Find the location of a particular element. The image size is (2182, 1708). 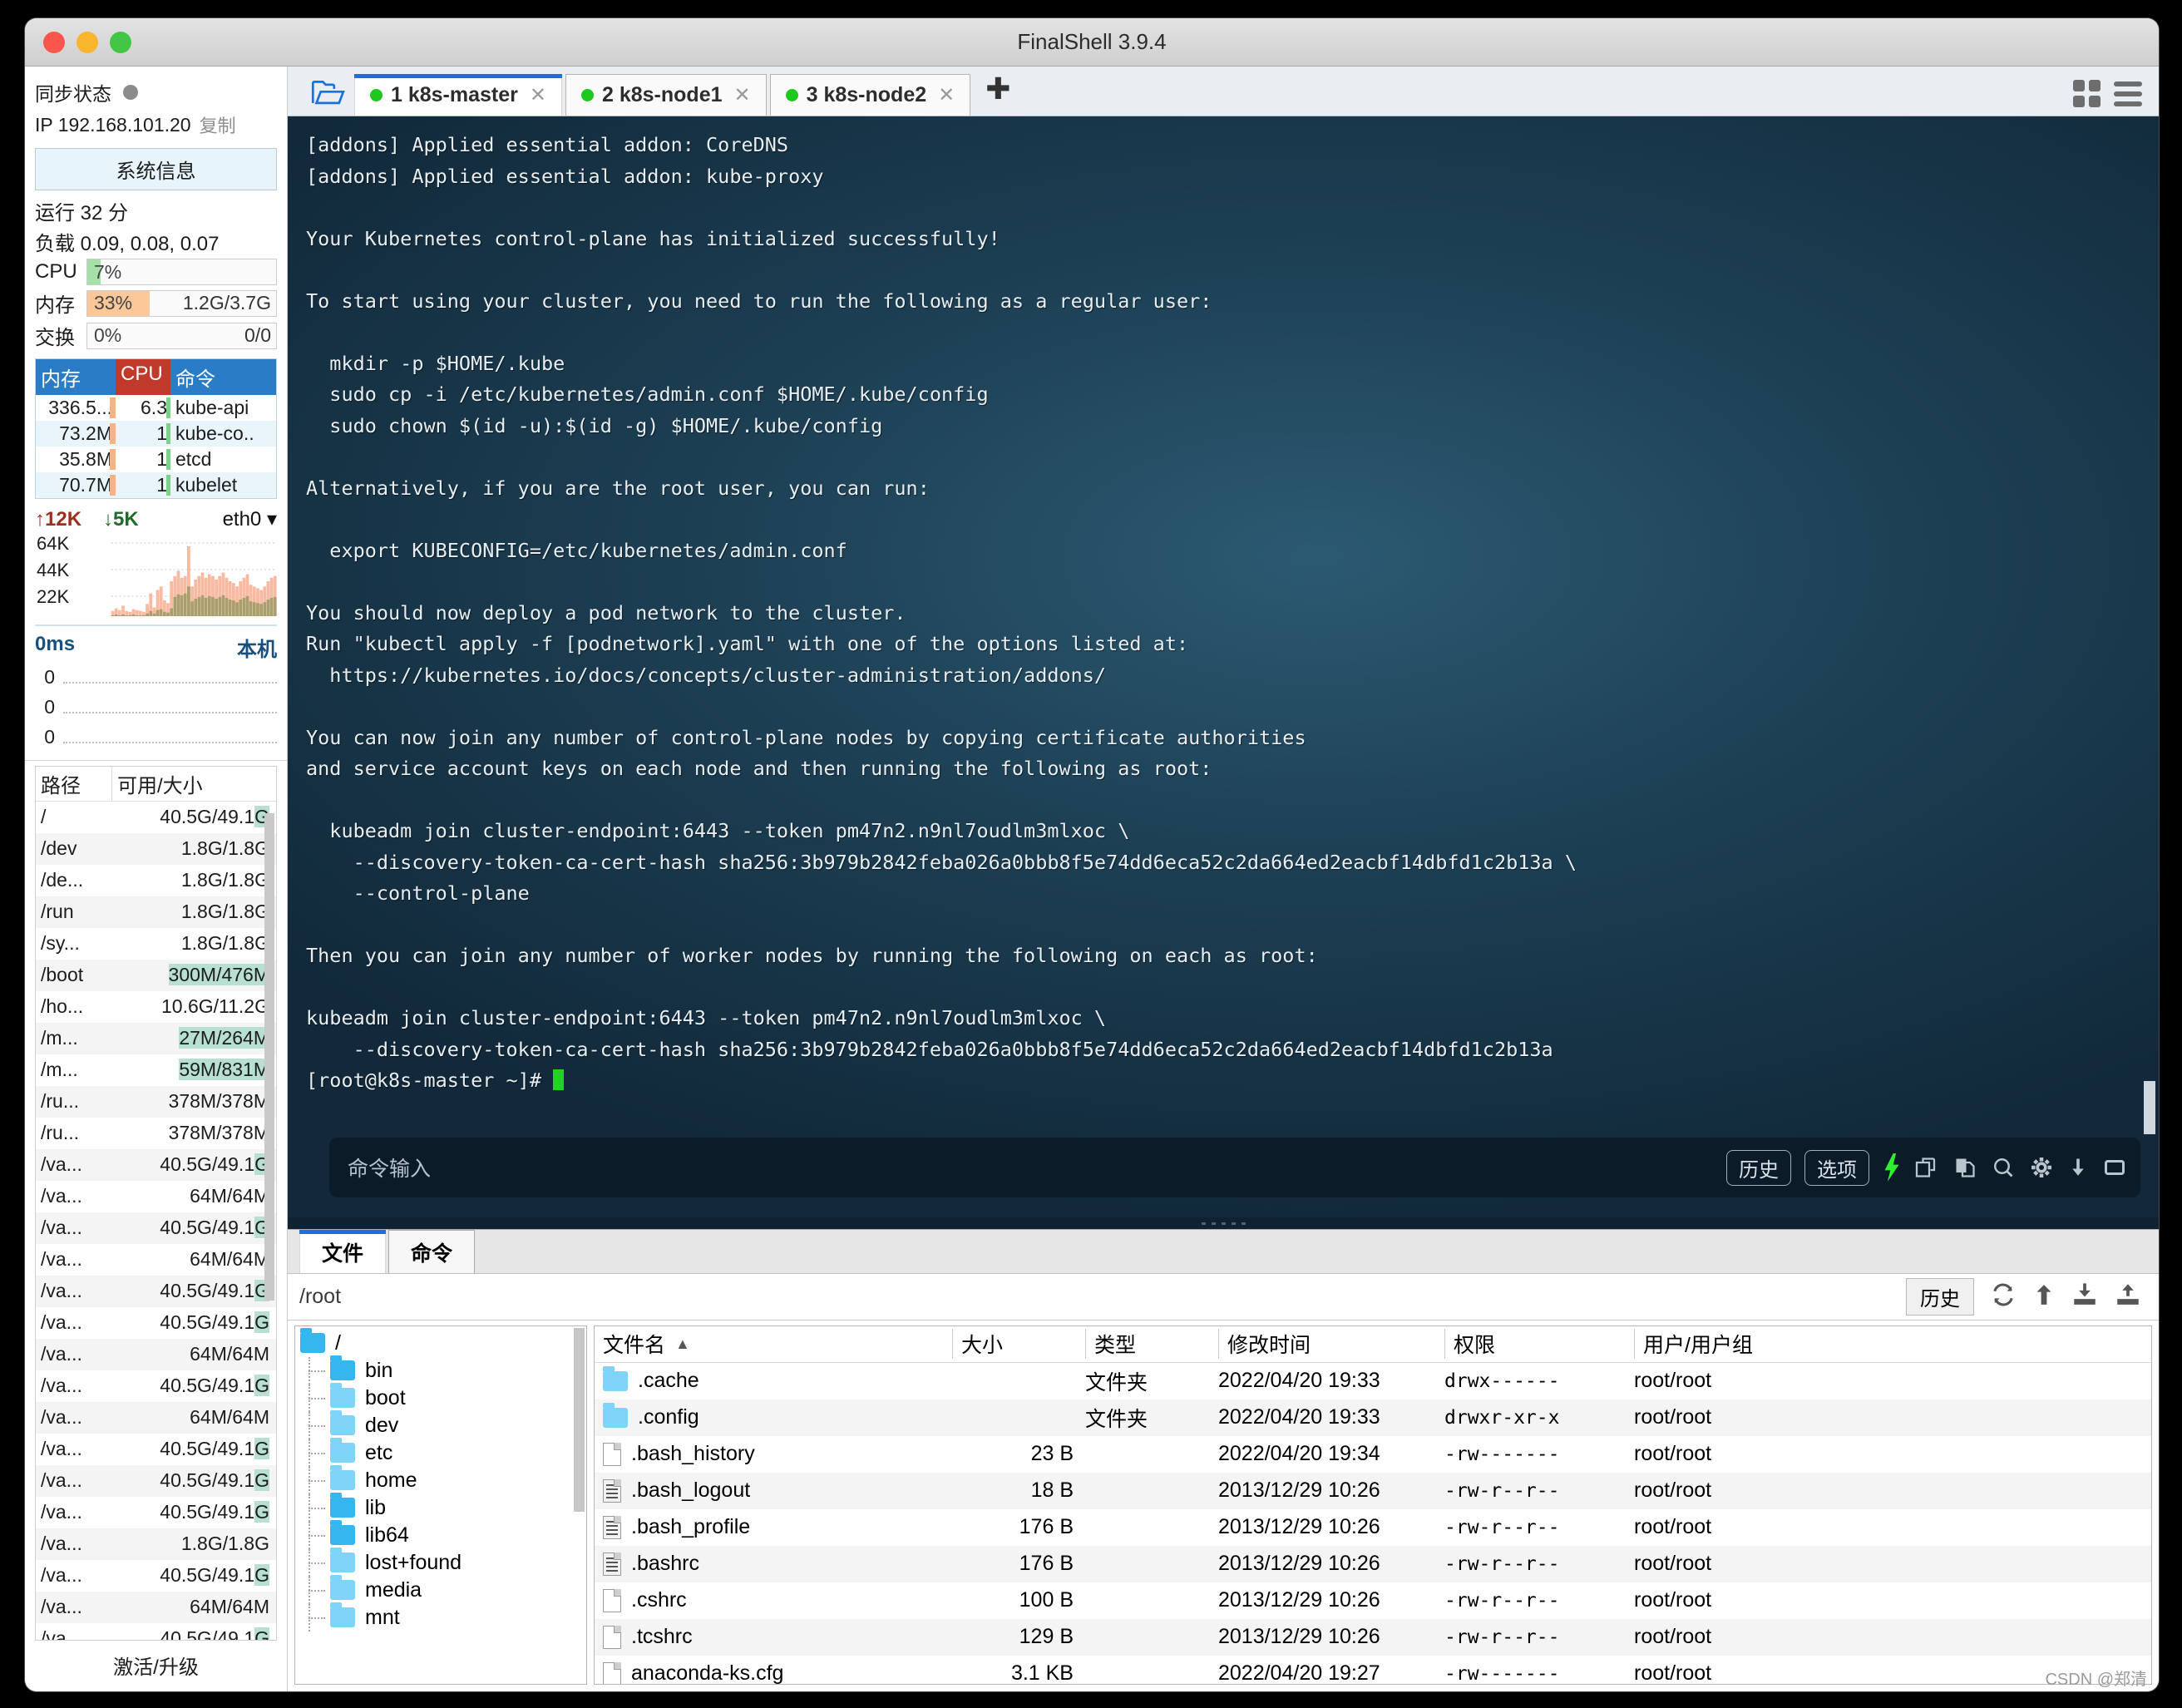

quick-command-bolt-icon is located at coordinates (1892, 1167).